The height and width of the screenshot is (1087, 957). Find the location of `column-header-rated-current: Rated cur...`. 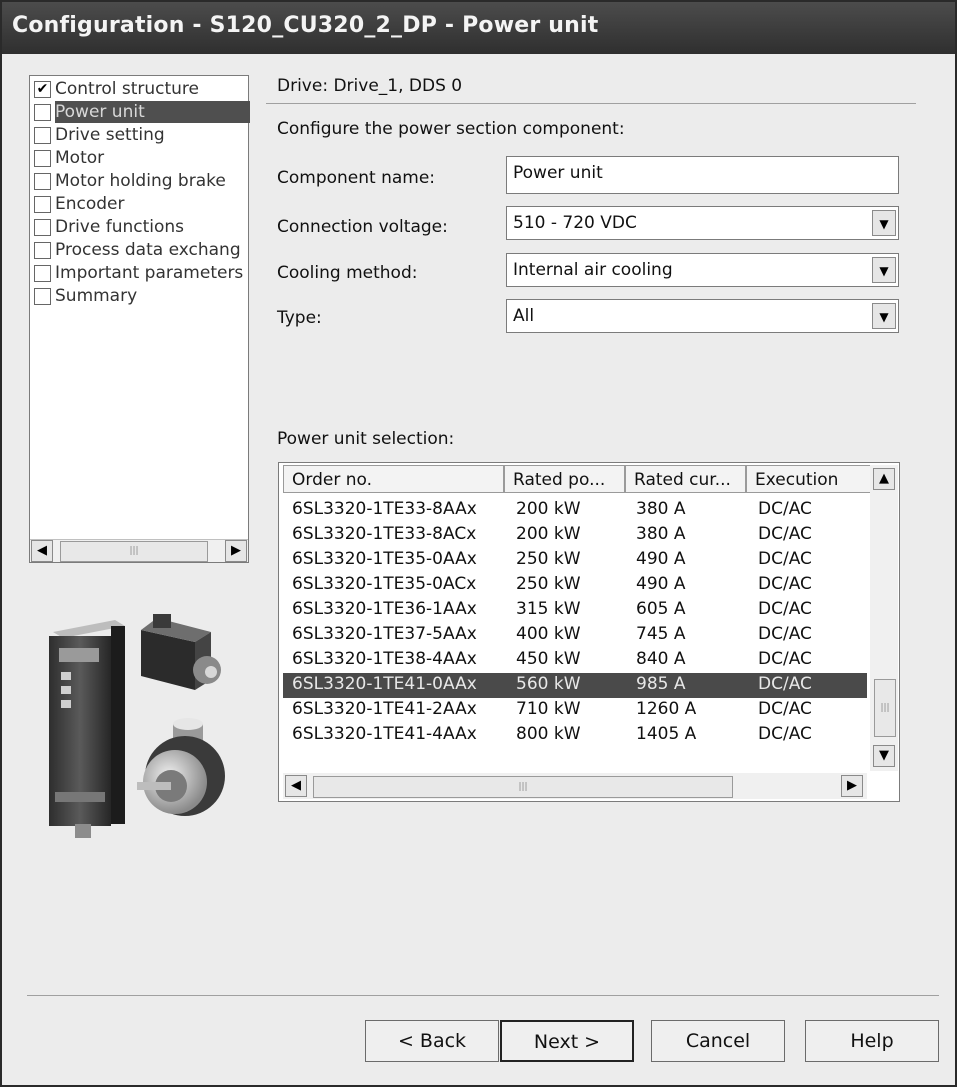

column-header-rated-current: Rated cur... is located at coordinates (685, 479).